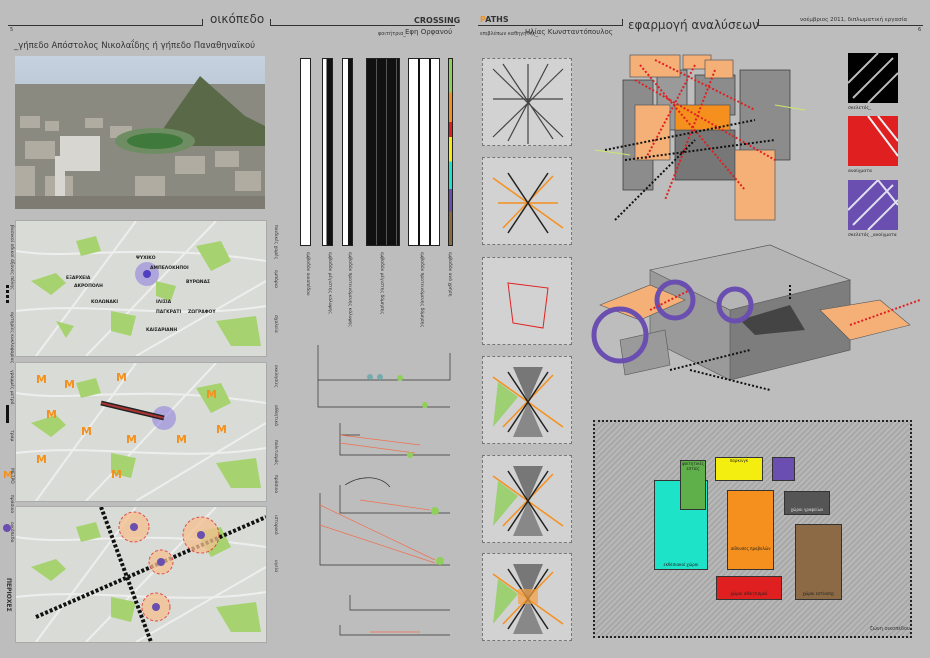 The height and width of the screenshot is (658, 930). I want to click on plan-block-label: εκθεσιακοί χώροι, so click(681, 564).